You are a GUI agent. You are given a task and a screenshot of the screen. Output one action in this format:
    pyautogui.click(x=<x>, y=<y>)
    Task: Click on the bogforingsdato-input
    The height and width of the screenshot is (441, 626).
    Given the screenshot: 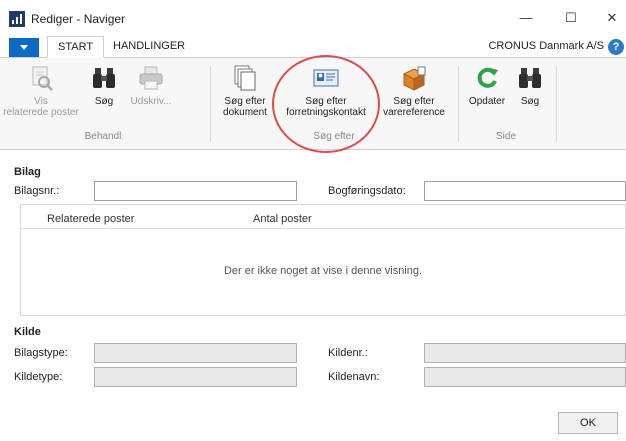 What is the action you would take?
    pyautogui.click(x=525, y=191)
    